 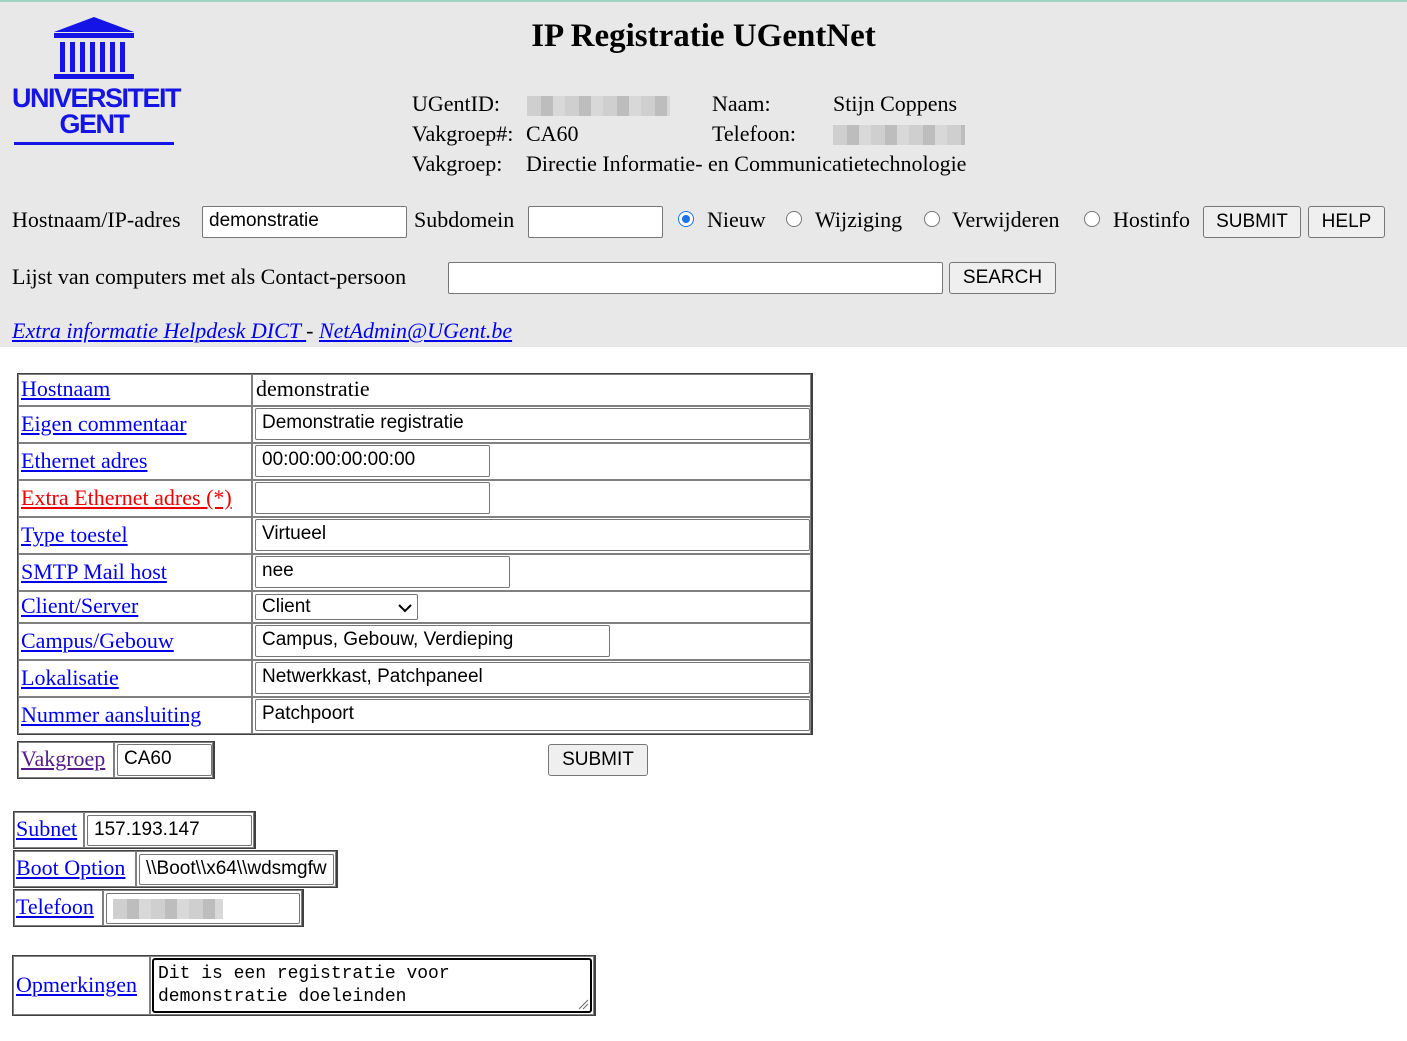 What do you see at coordinates (432, 641) in the screenshot?
I see `campus-input: Campus, Gebouw, Verdieping` at bounding box center [432, 641].